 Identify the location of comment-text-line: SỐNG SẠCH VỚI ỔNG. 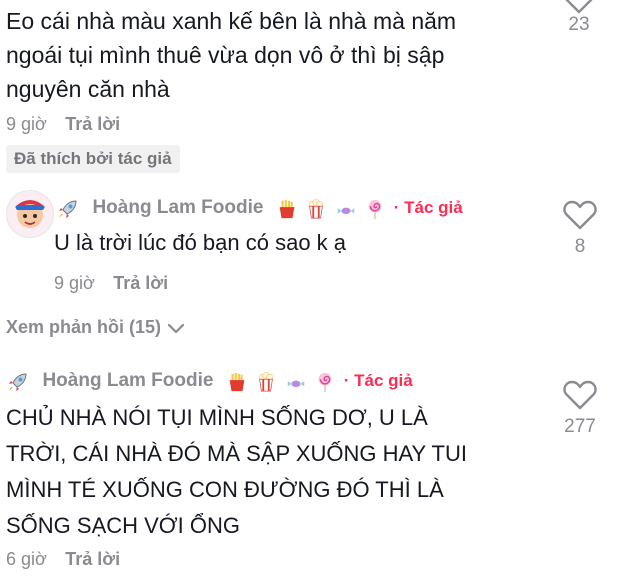
(123, 525).